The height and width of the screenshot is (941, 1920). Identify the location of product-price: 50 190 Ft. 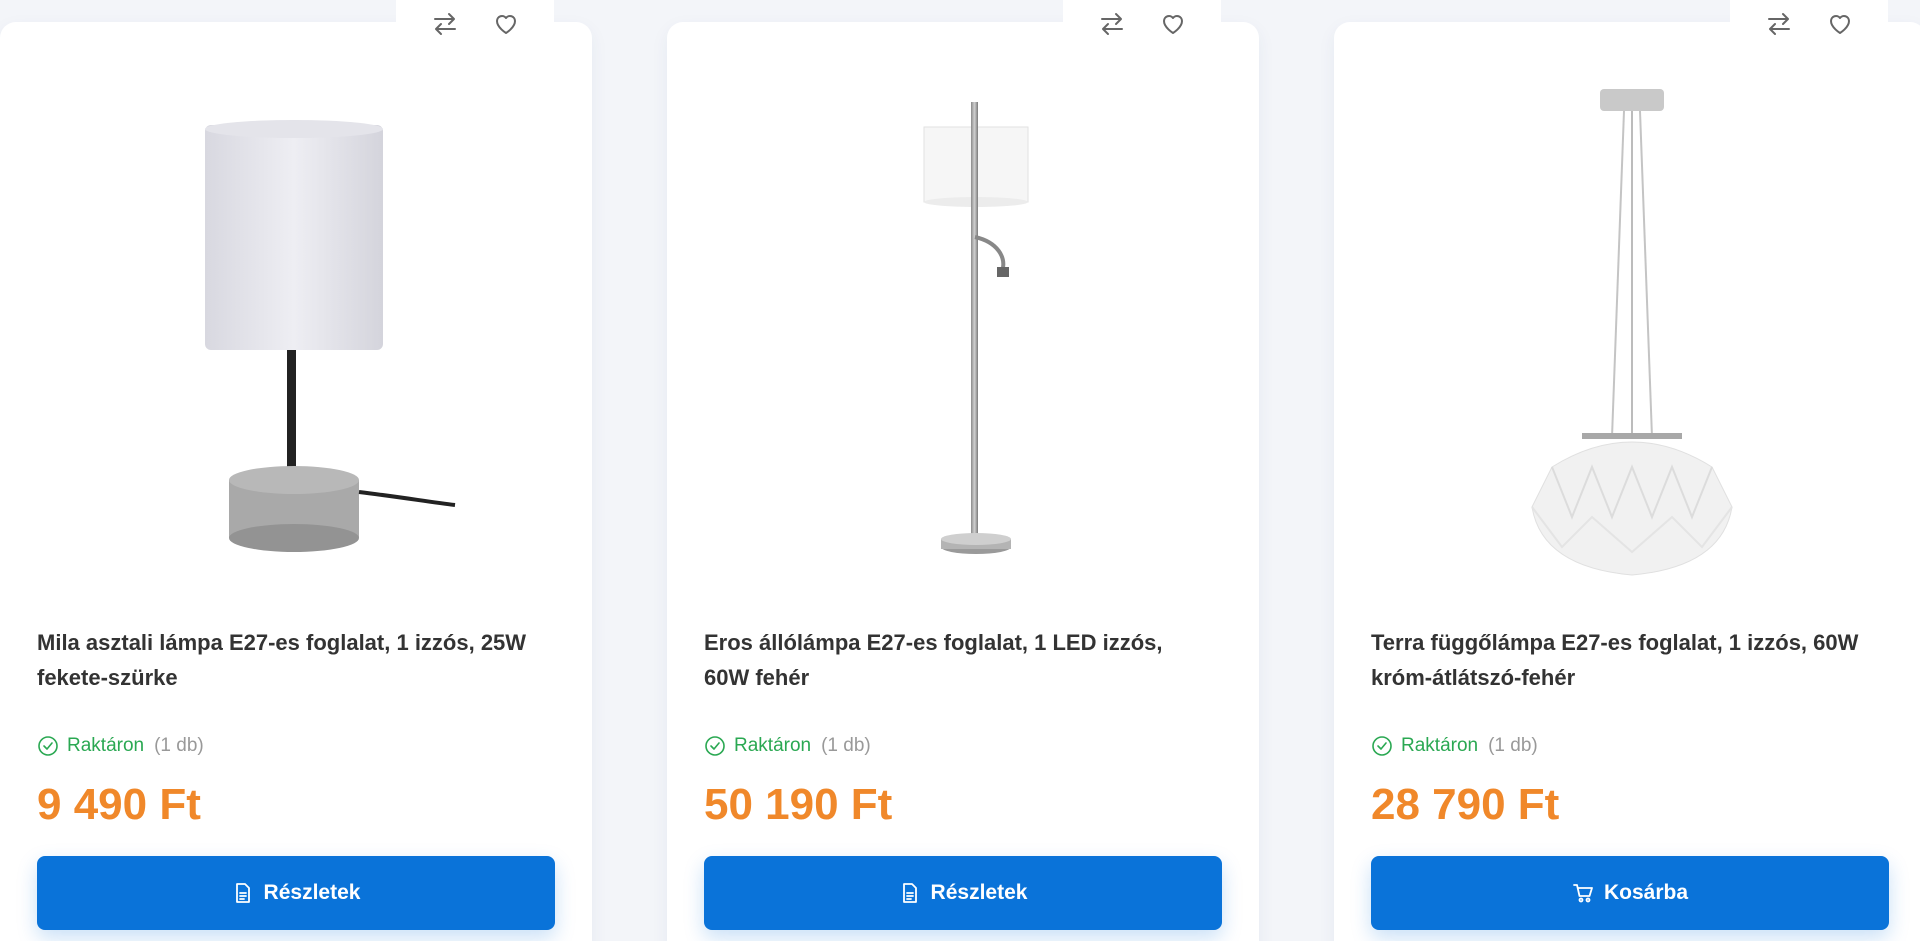
(798, 804).